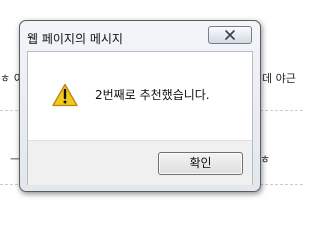 The width and height of the screenshot is (320, 240). What do you see at coordinates (152, 95) in the screenshot?
I see `dialog-message: 2번째로 추천했습니다.` at bounding box center [152, 95].